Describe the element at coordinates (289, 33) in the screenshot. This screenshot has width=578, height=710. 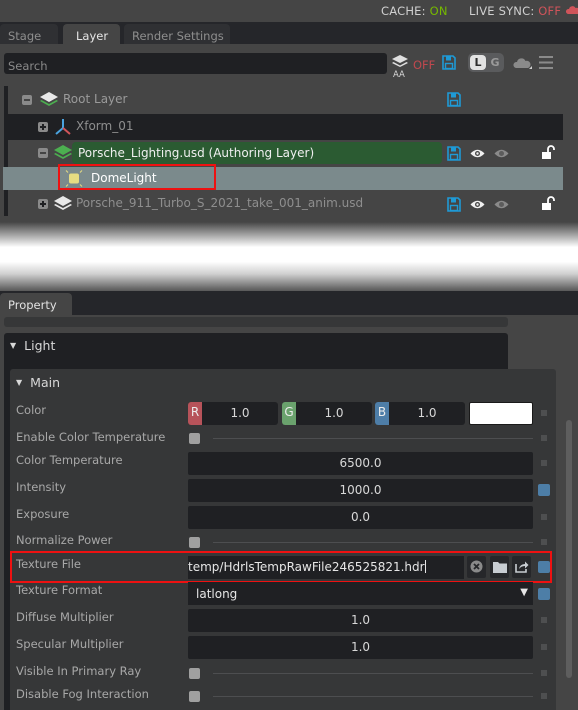
I see `panel-tab-bar: Stage Layer Render Settings` at that location.